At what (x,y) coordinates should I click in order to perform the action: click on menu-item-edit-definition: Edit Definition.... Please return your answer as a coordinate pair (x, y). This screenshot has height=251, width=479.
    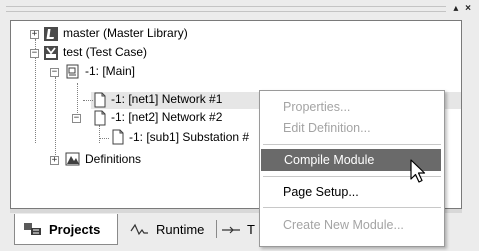
    Looking at the image, I should click on (352, 128).